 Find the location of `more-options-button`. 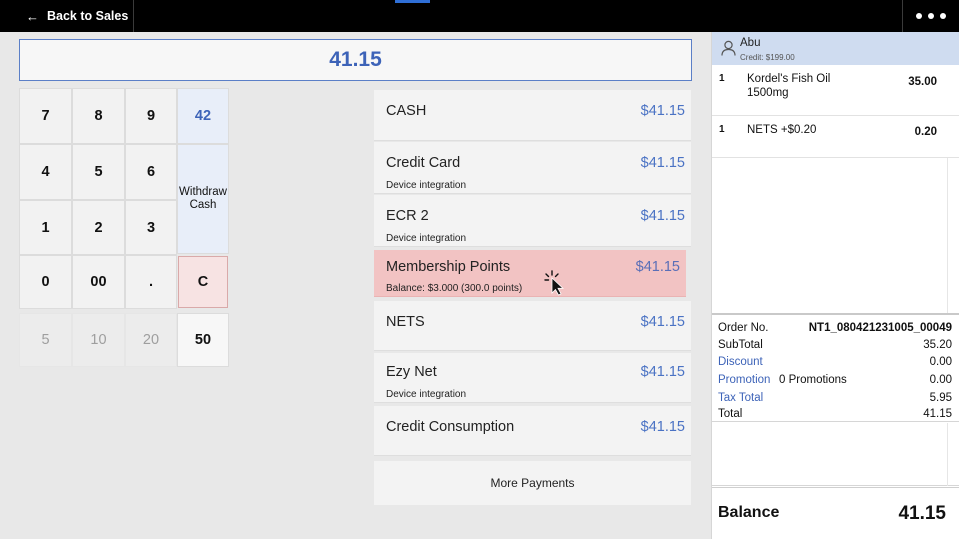

more-options-button is located at coordinates (930, 16).